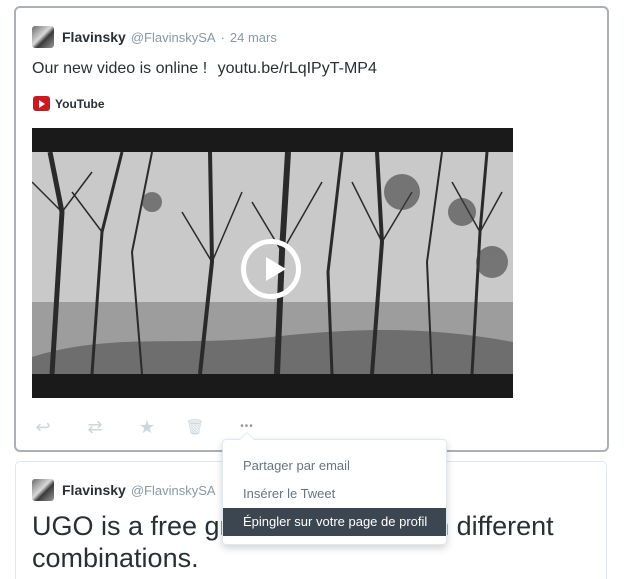 Image resolution: width=624 pixels, height=579 pixels. Describe the element at coordinates (147, 427) in the screenshot. I see `favorite-icon: ★` at that location.